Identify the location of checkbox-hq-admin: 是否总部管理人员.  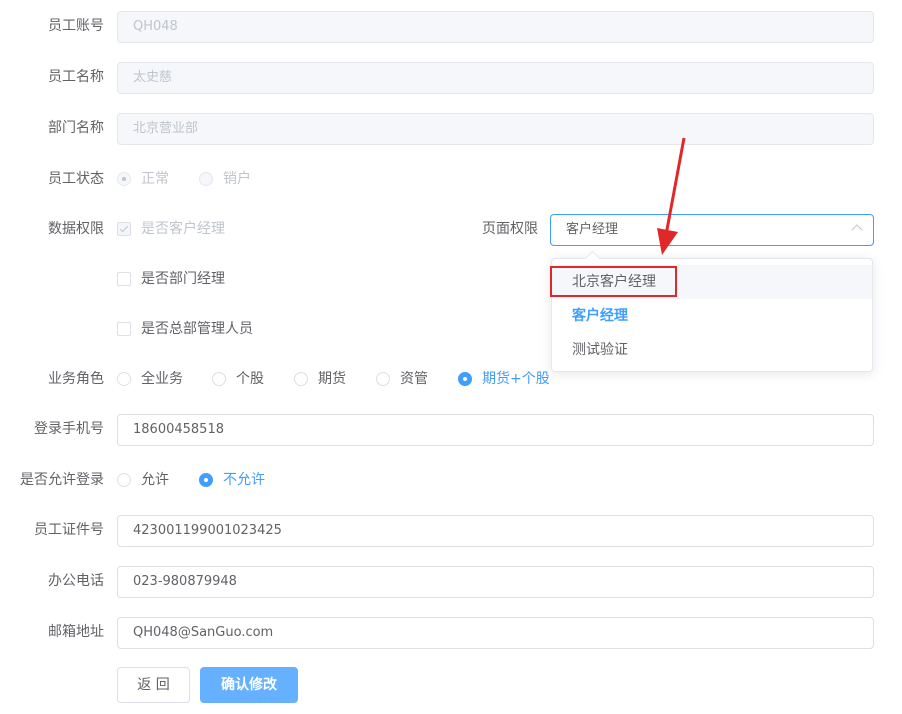
(185, 329).